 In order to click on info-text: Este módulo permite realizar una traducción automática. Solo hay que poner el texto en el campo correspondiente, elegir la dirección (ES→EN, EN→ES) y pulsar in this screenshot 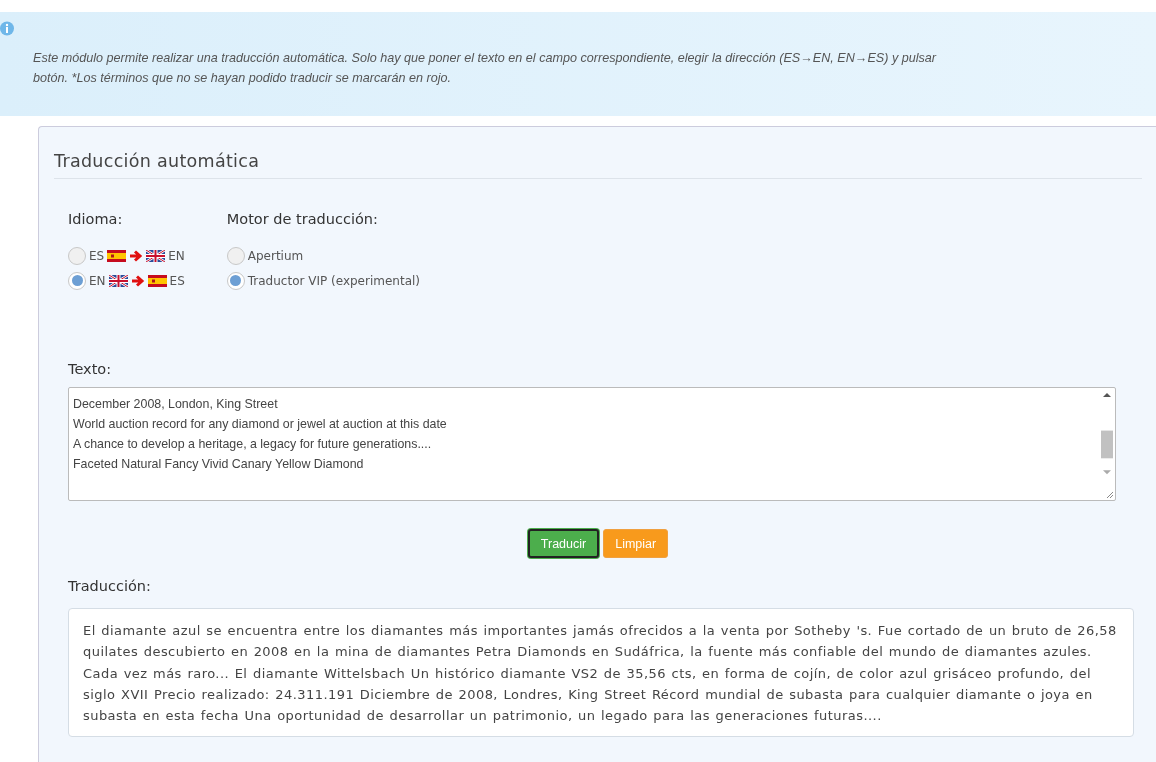, I will do `click(484, 58)`.